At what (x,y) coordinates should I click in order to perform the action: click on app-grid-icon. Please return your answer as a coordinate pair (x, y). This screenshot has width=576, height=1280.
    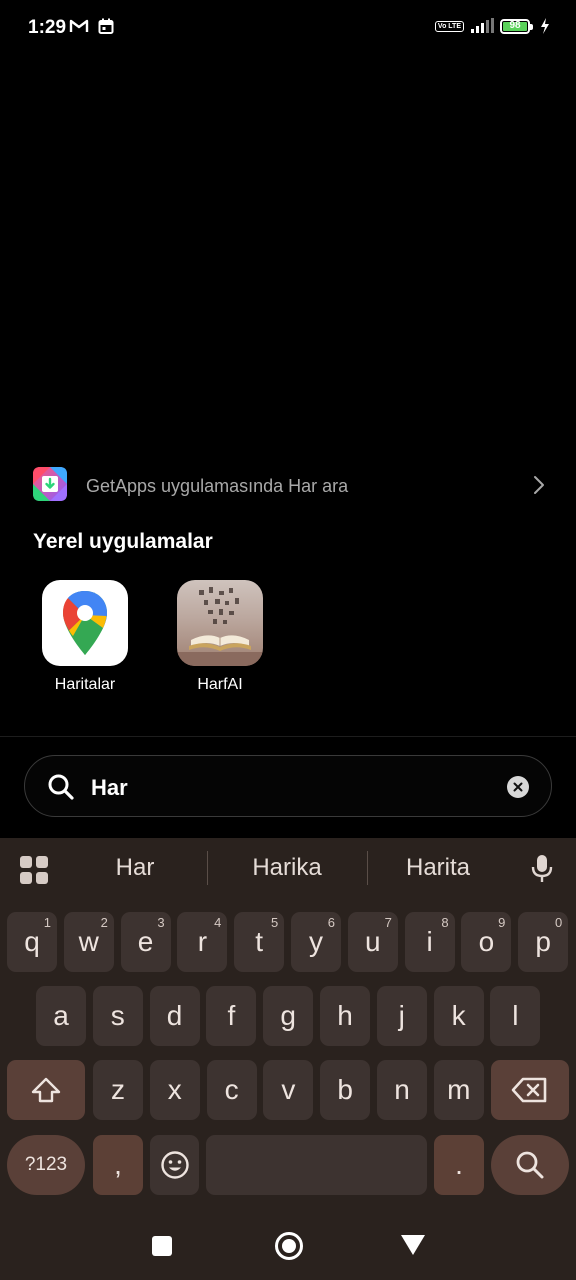
    Looking at the image, I should click on (35, 871).